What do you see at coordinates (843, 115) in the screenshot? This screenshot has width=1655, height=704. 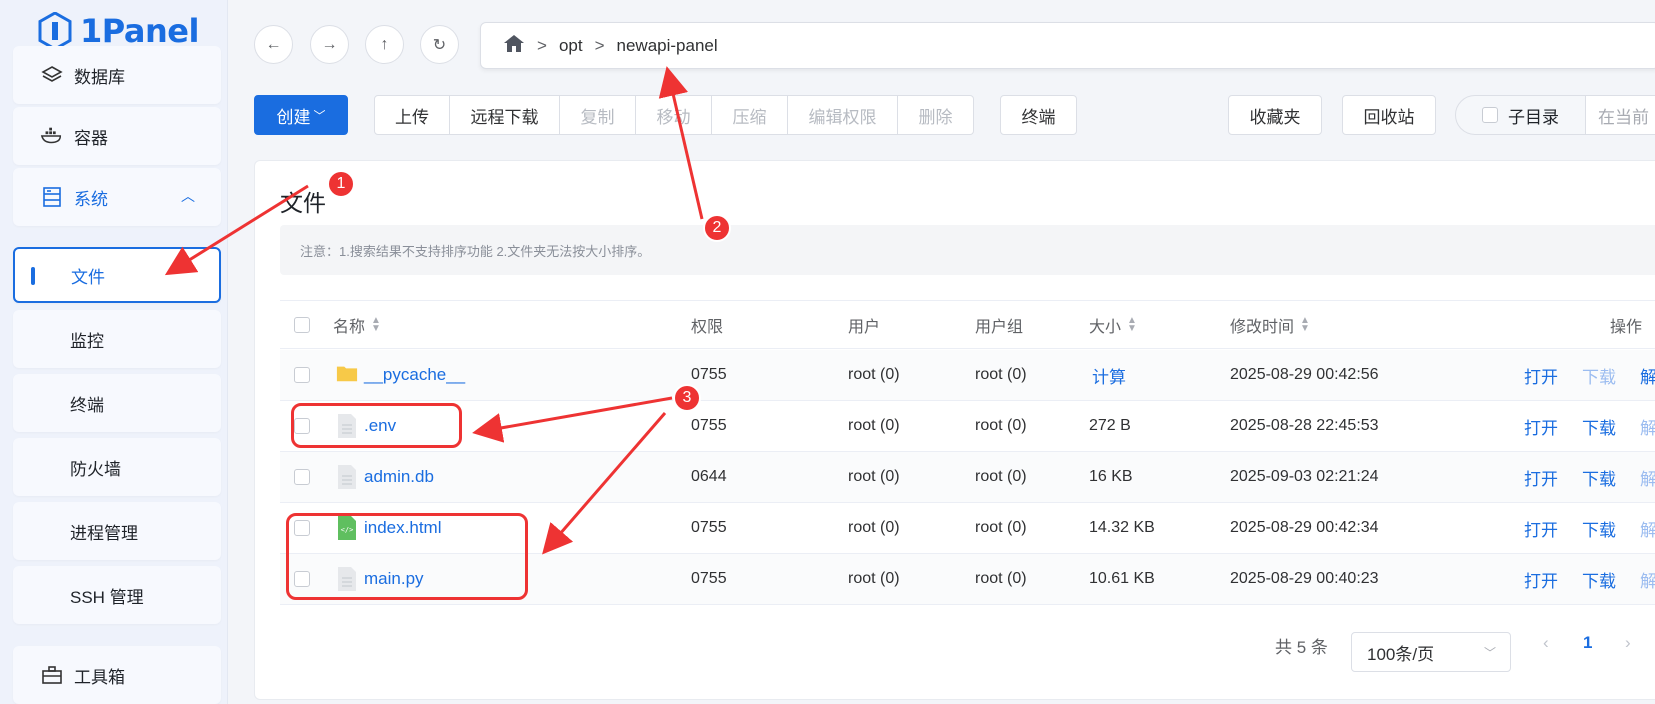 I see `edit-permission-button: 编辑权限` at bounding box center [843, 115].